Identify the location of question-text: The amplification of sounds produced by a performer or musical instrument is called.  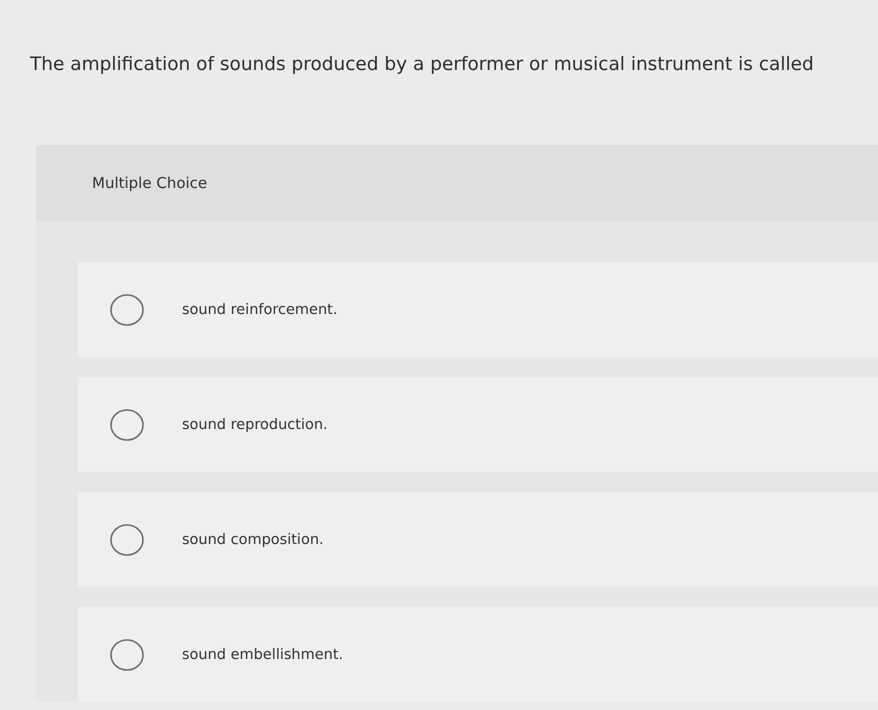
(422, 65).